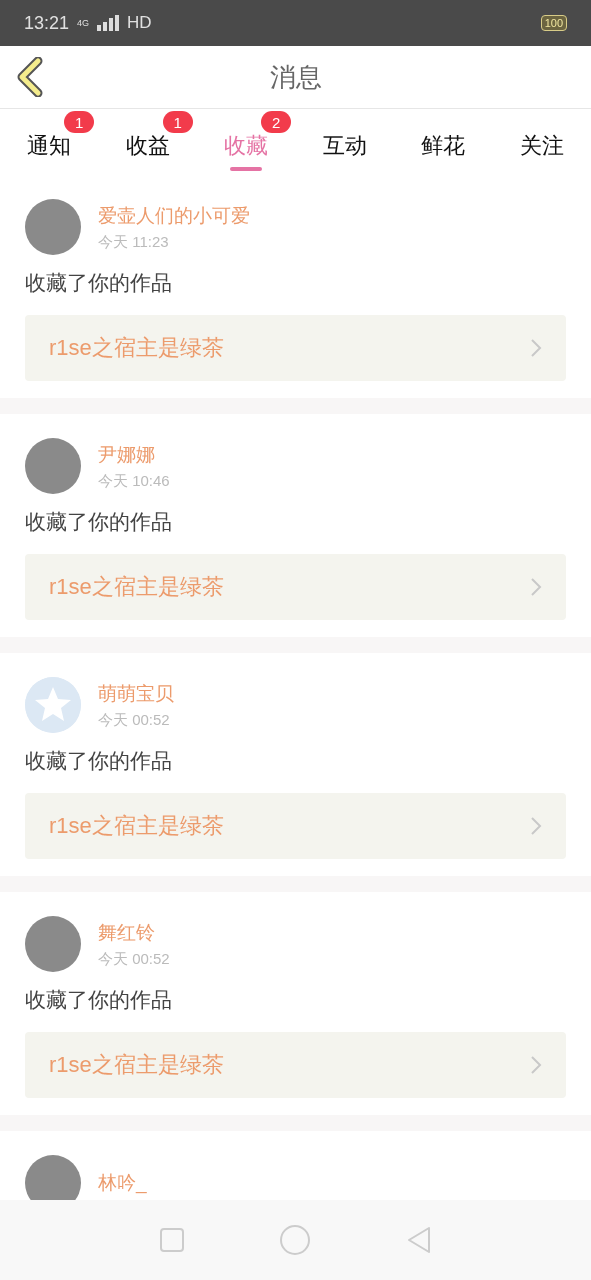 The height and width of the screenshot is (1280, 591). What do you see at coordinates (136, 693) in the screenshot?
I see `user-name: 萌萌宝贝` at bounding box center [136, 693].